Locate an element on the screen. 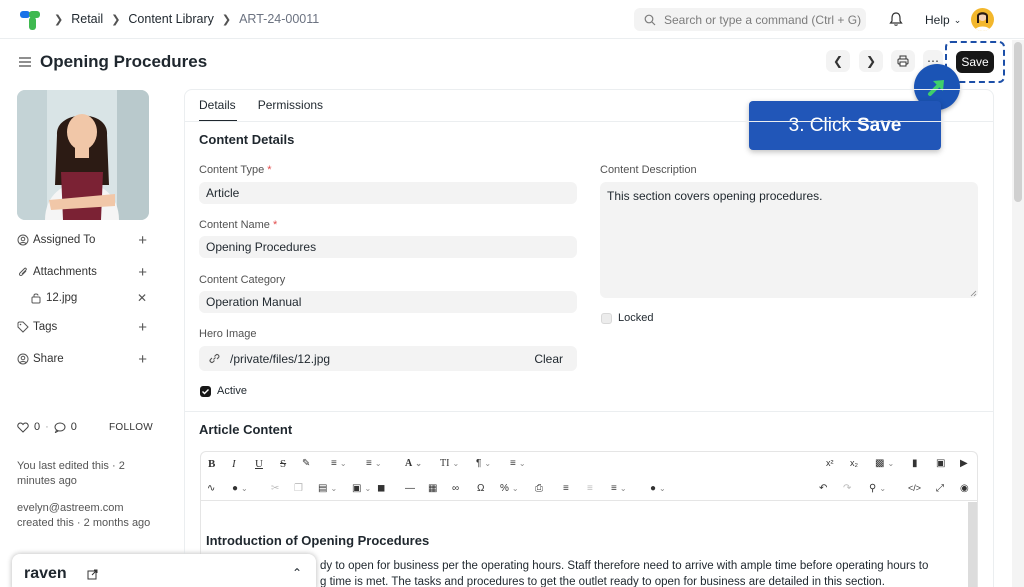 The width and height of the screenshot is (1024, 587). external-link-icon is located at coordinates (92, 574).